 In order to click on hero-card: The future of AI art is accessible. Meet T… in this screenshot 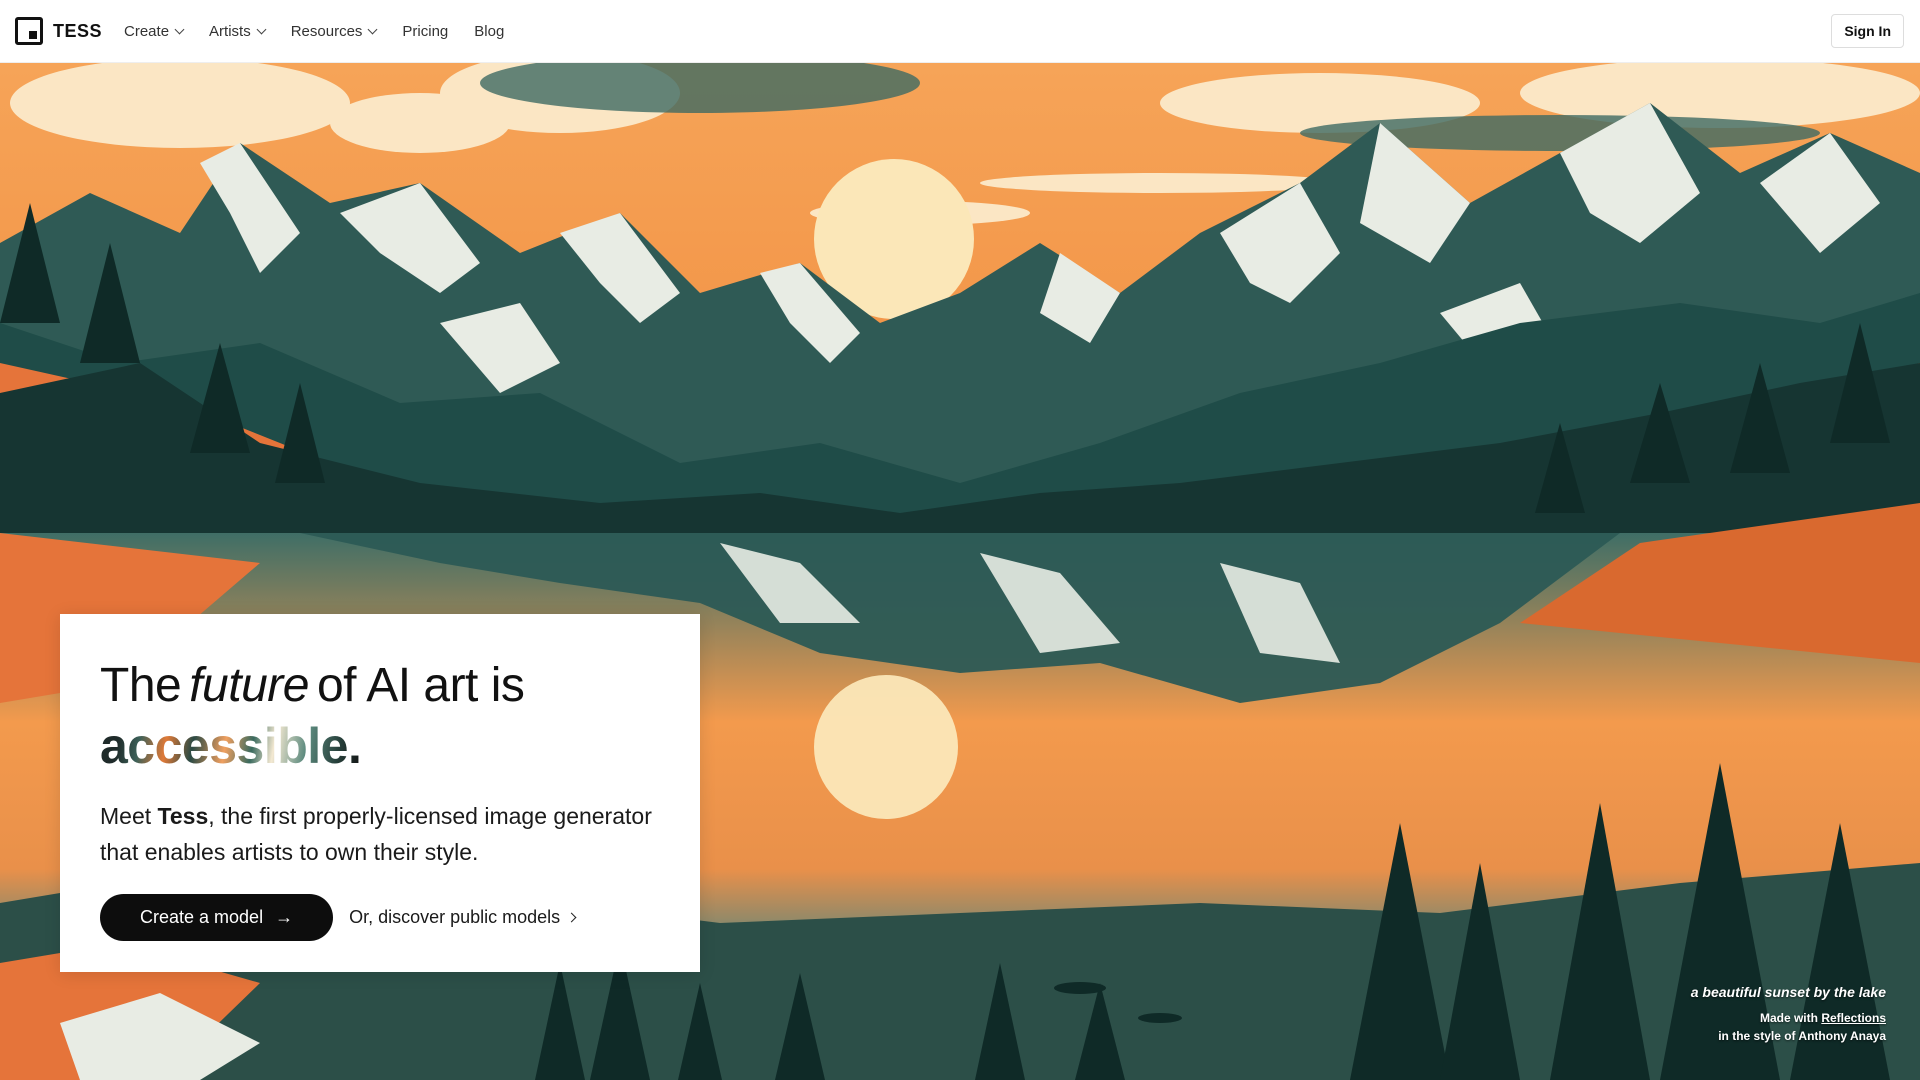, I will do `click(380, 793)`.